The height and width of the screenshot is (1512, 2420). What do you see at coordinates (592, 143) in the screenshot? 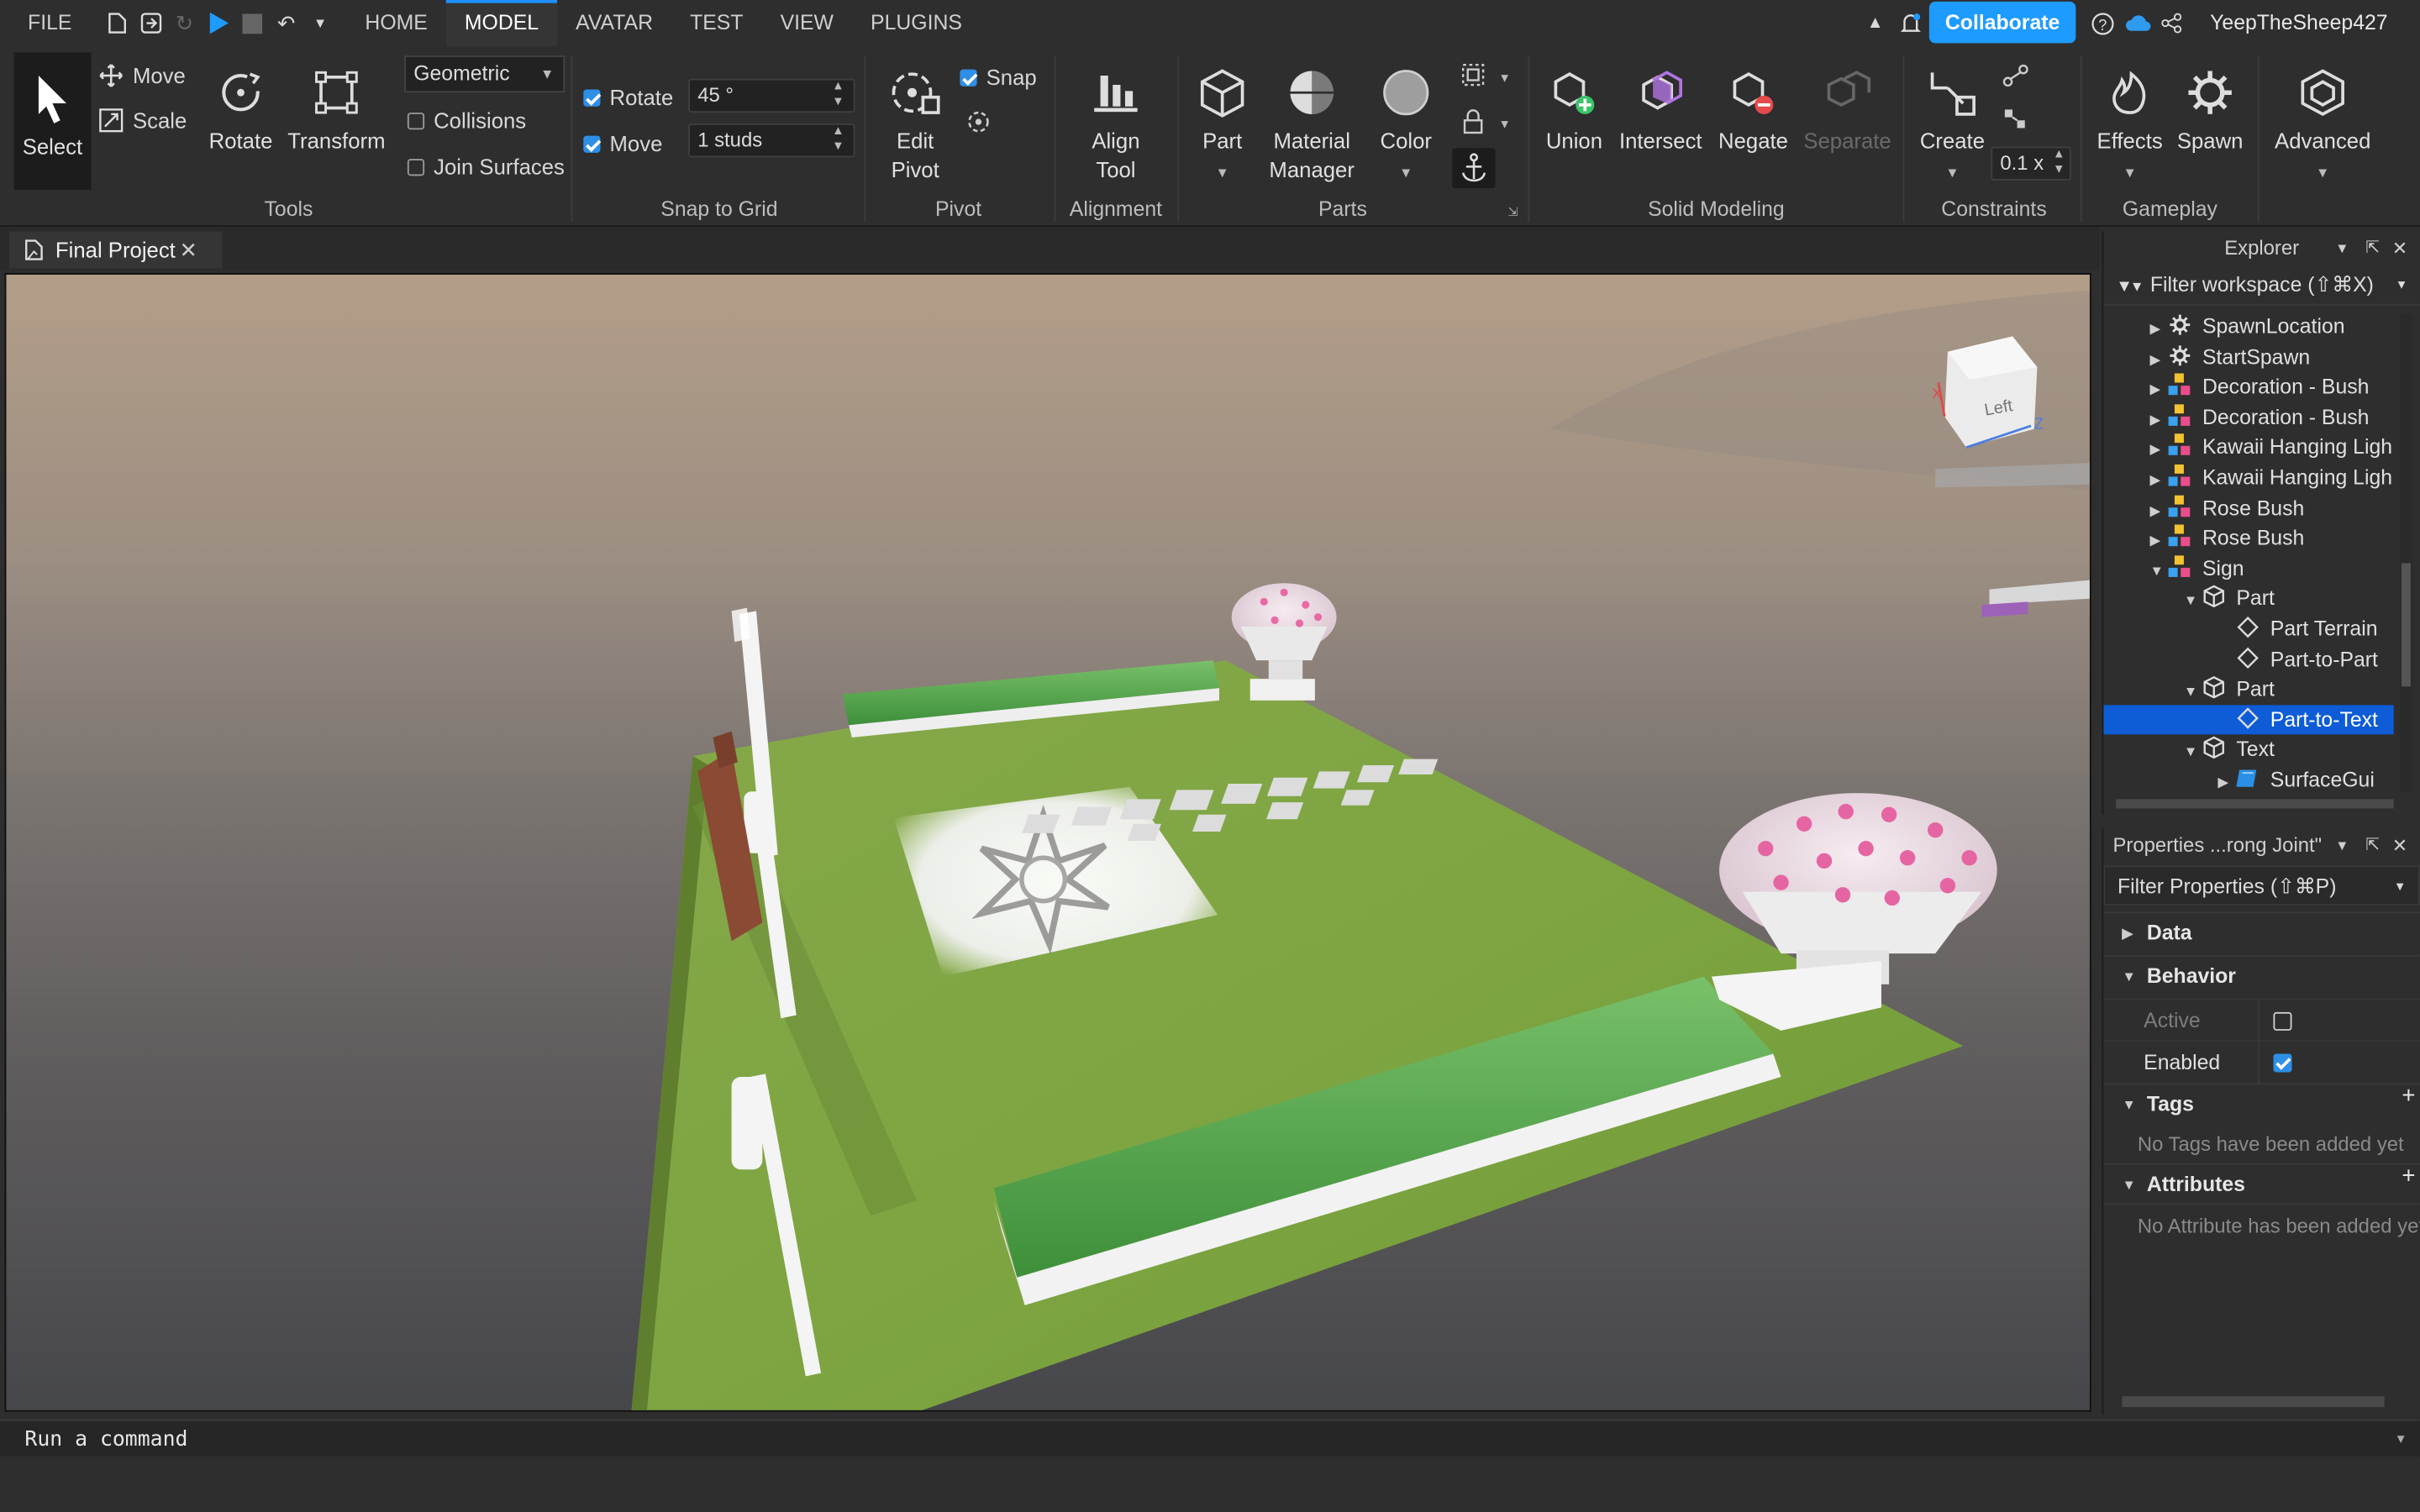
I see `snap-move-checkbox` at bounding box center [592, 143].